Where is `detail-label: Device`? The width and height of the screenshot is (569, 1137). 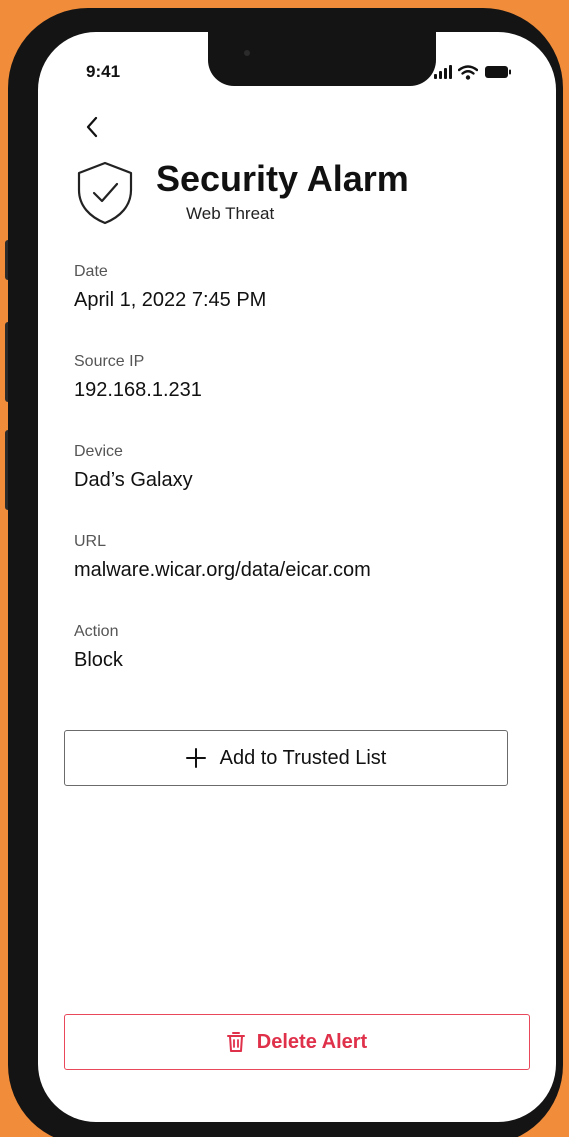
detail-label: Device is located at coordinates (98, 451).